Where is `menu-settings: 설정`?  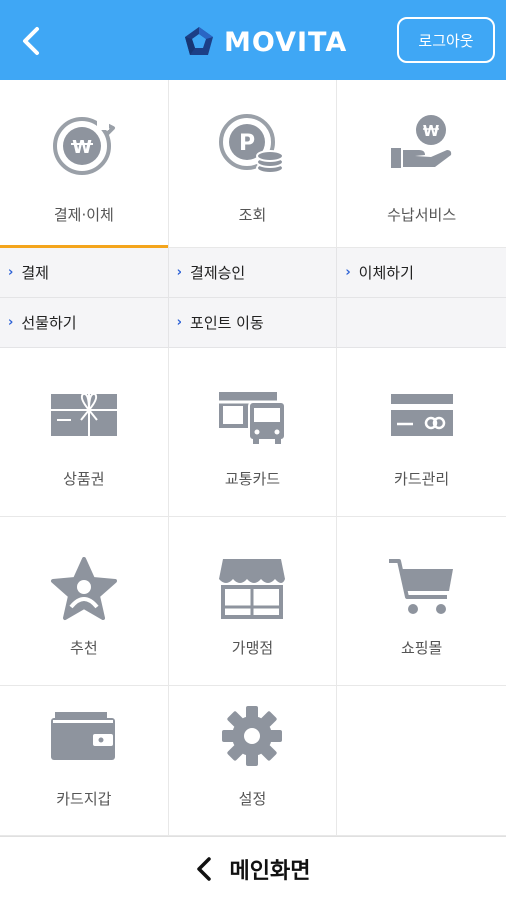
menu-settings: 설정 is located at coordinates (253, 761).